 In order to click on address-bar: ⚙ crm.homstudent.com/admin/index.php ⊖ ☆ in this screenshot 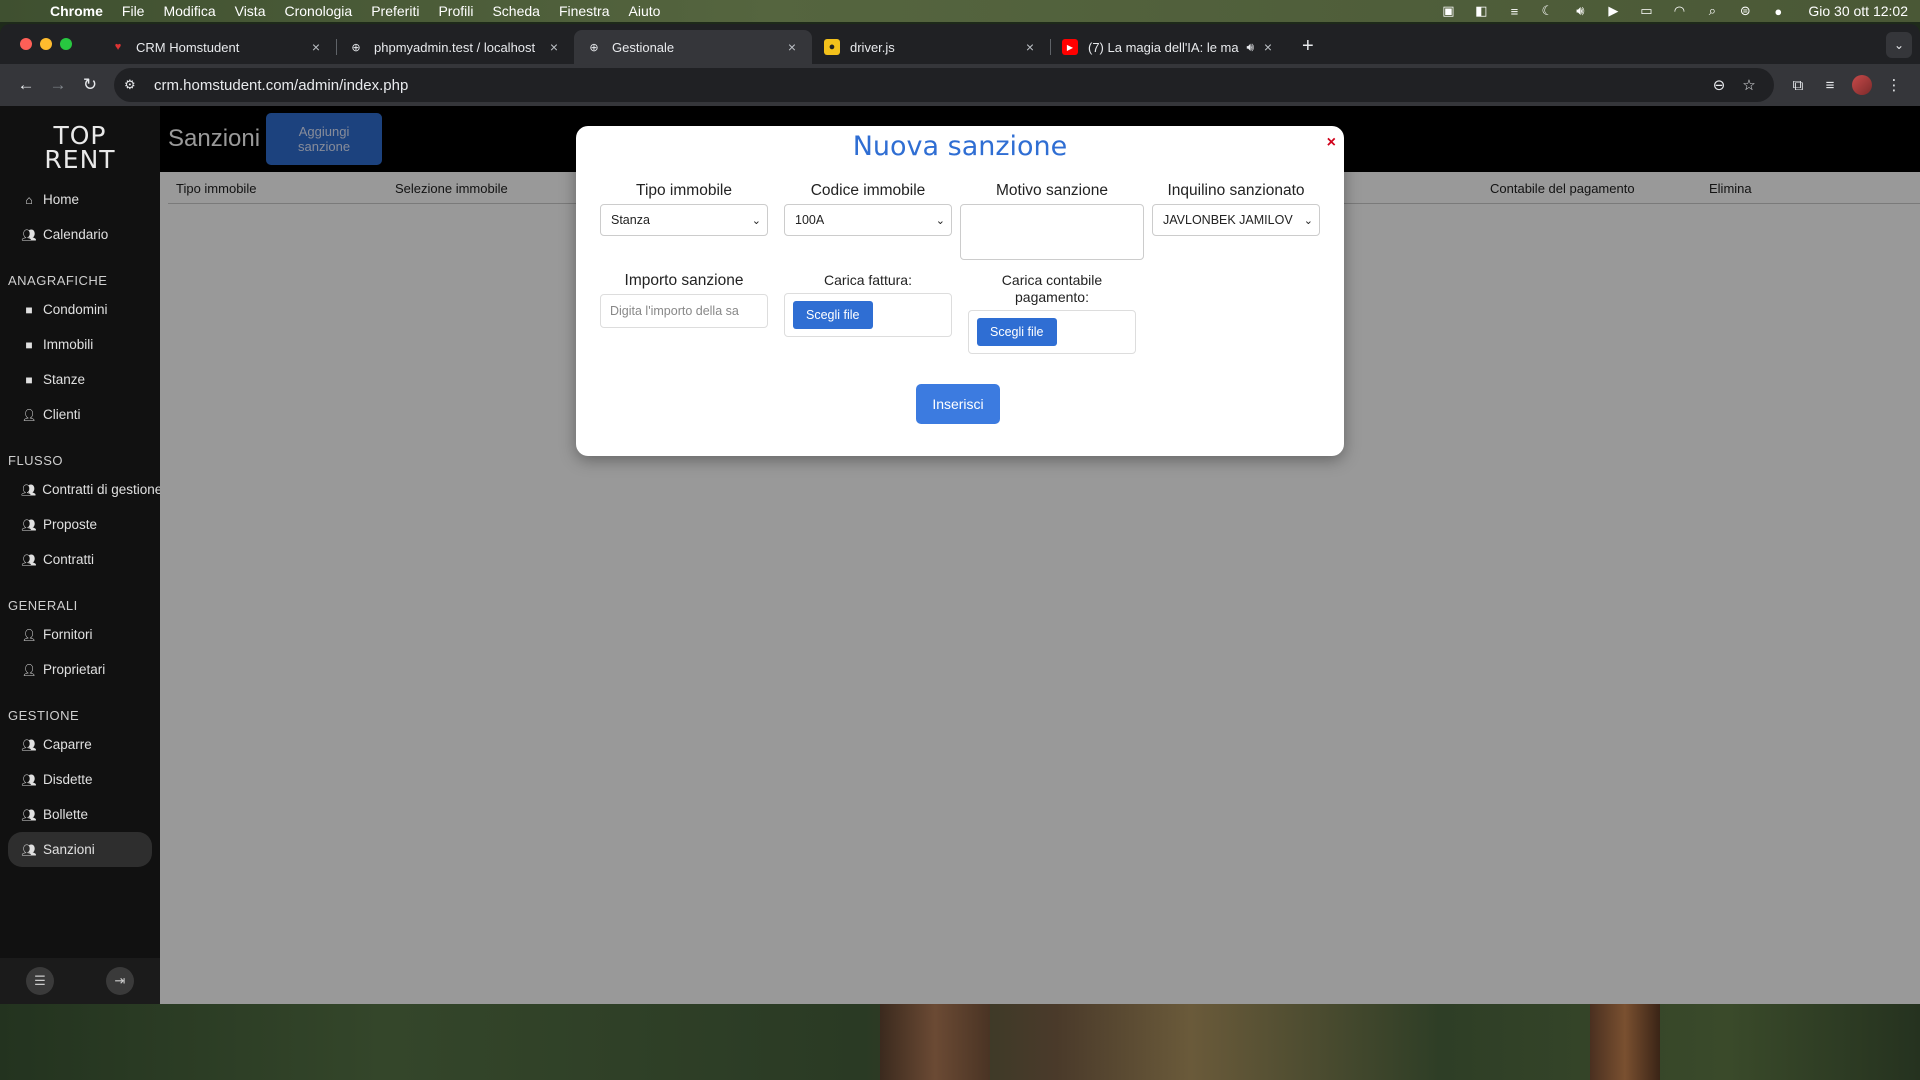, I will do `click(944, 85)`.